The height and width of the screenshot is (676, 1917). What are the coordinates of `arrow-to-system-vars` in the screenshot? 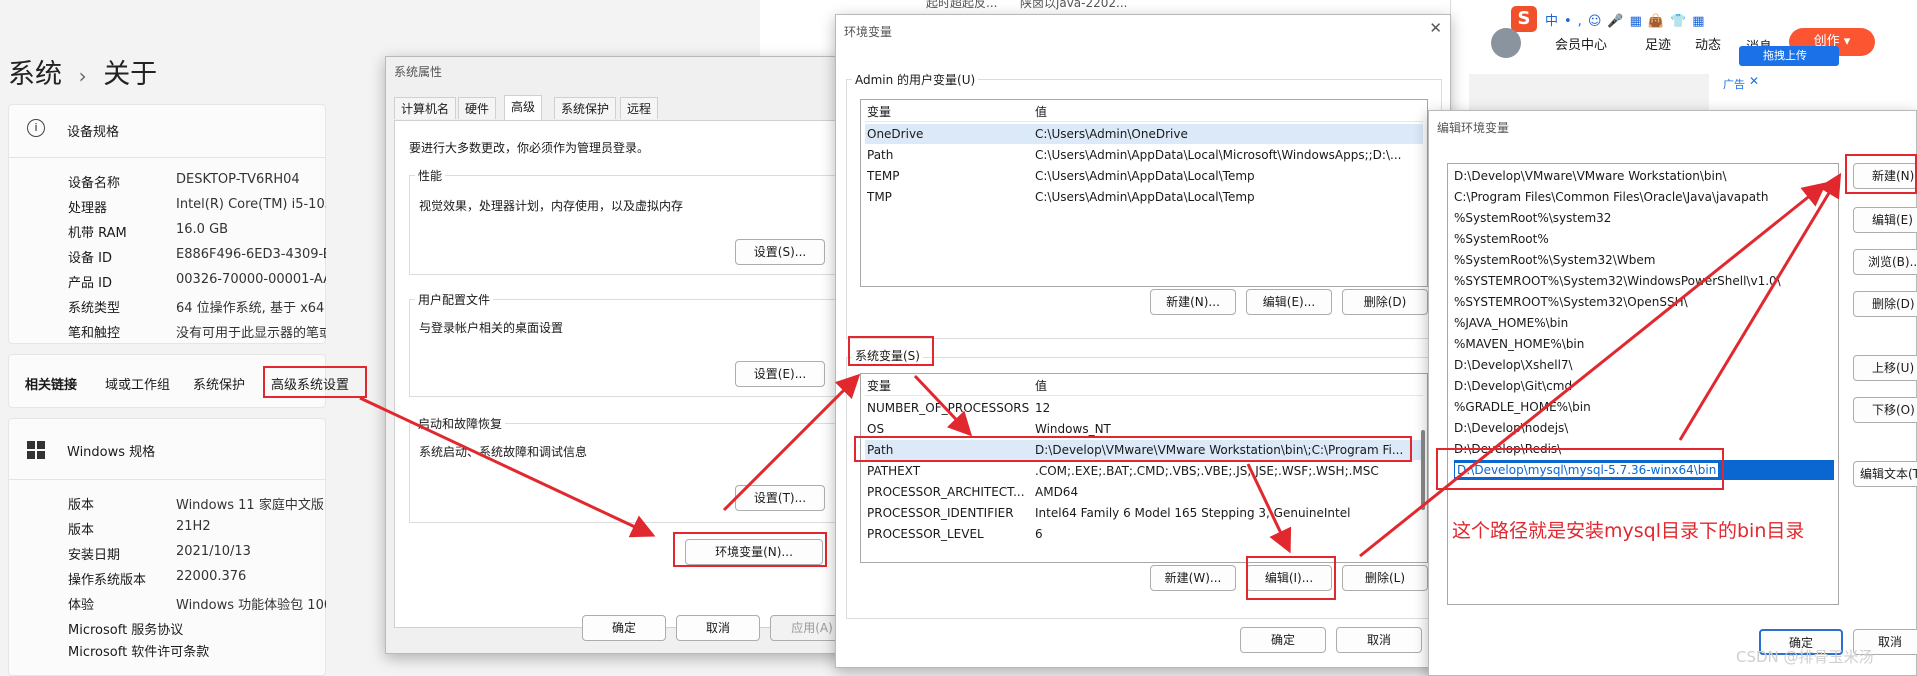 It's located at (791, 442).